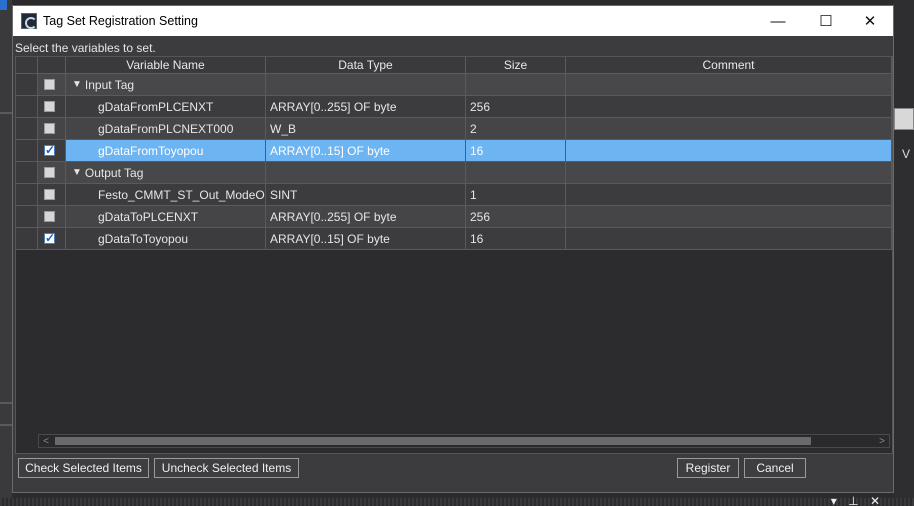 Image resolution: width=914 pixels, height=506 pixels. Describe the element at coordinates (904, 253) in the screenshot. I see `background-right-panel` at that location.